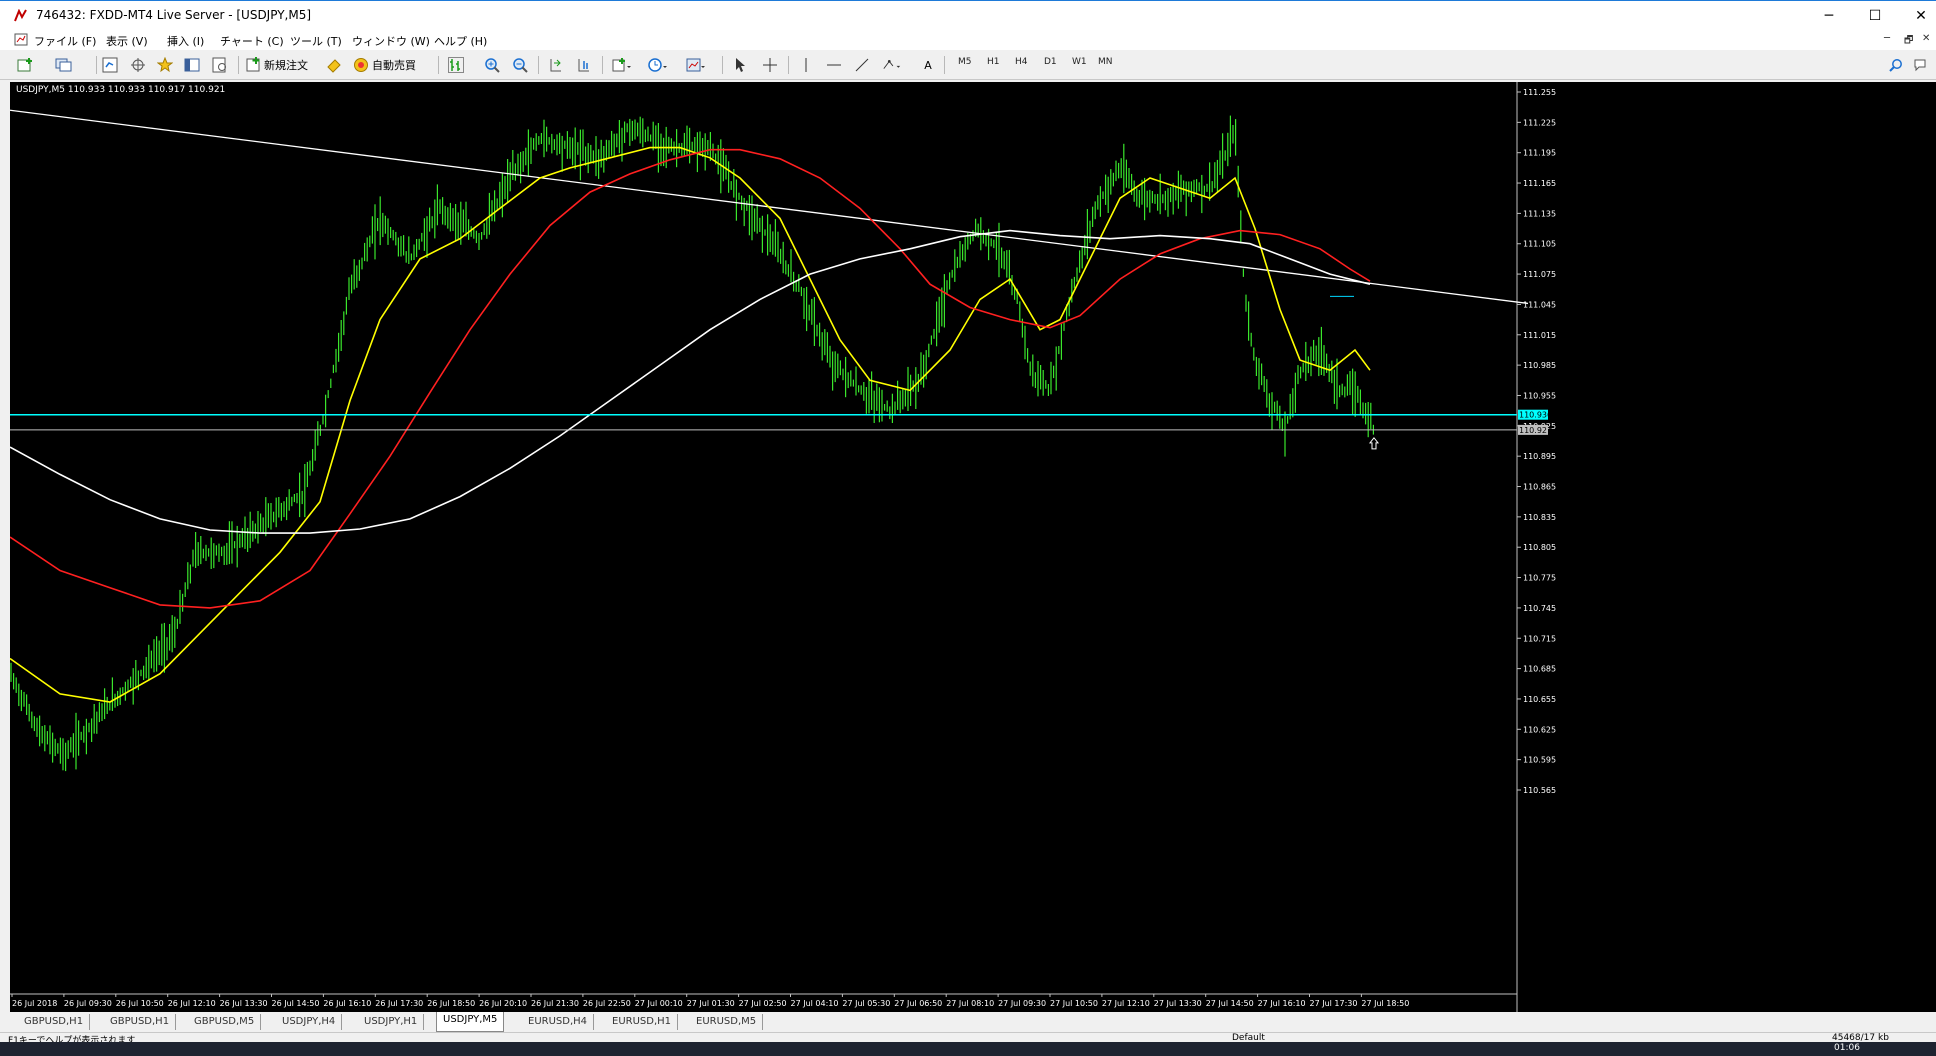 Image resolution: width=1936 pixels, height=1056 pixels. Describe the element at coordinates (88, 1003) in the screenshot. I see `time-tick-label: 26 Jul 09:30` at that location.